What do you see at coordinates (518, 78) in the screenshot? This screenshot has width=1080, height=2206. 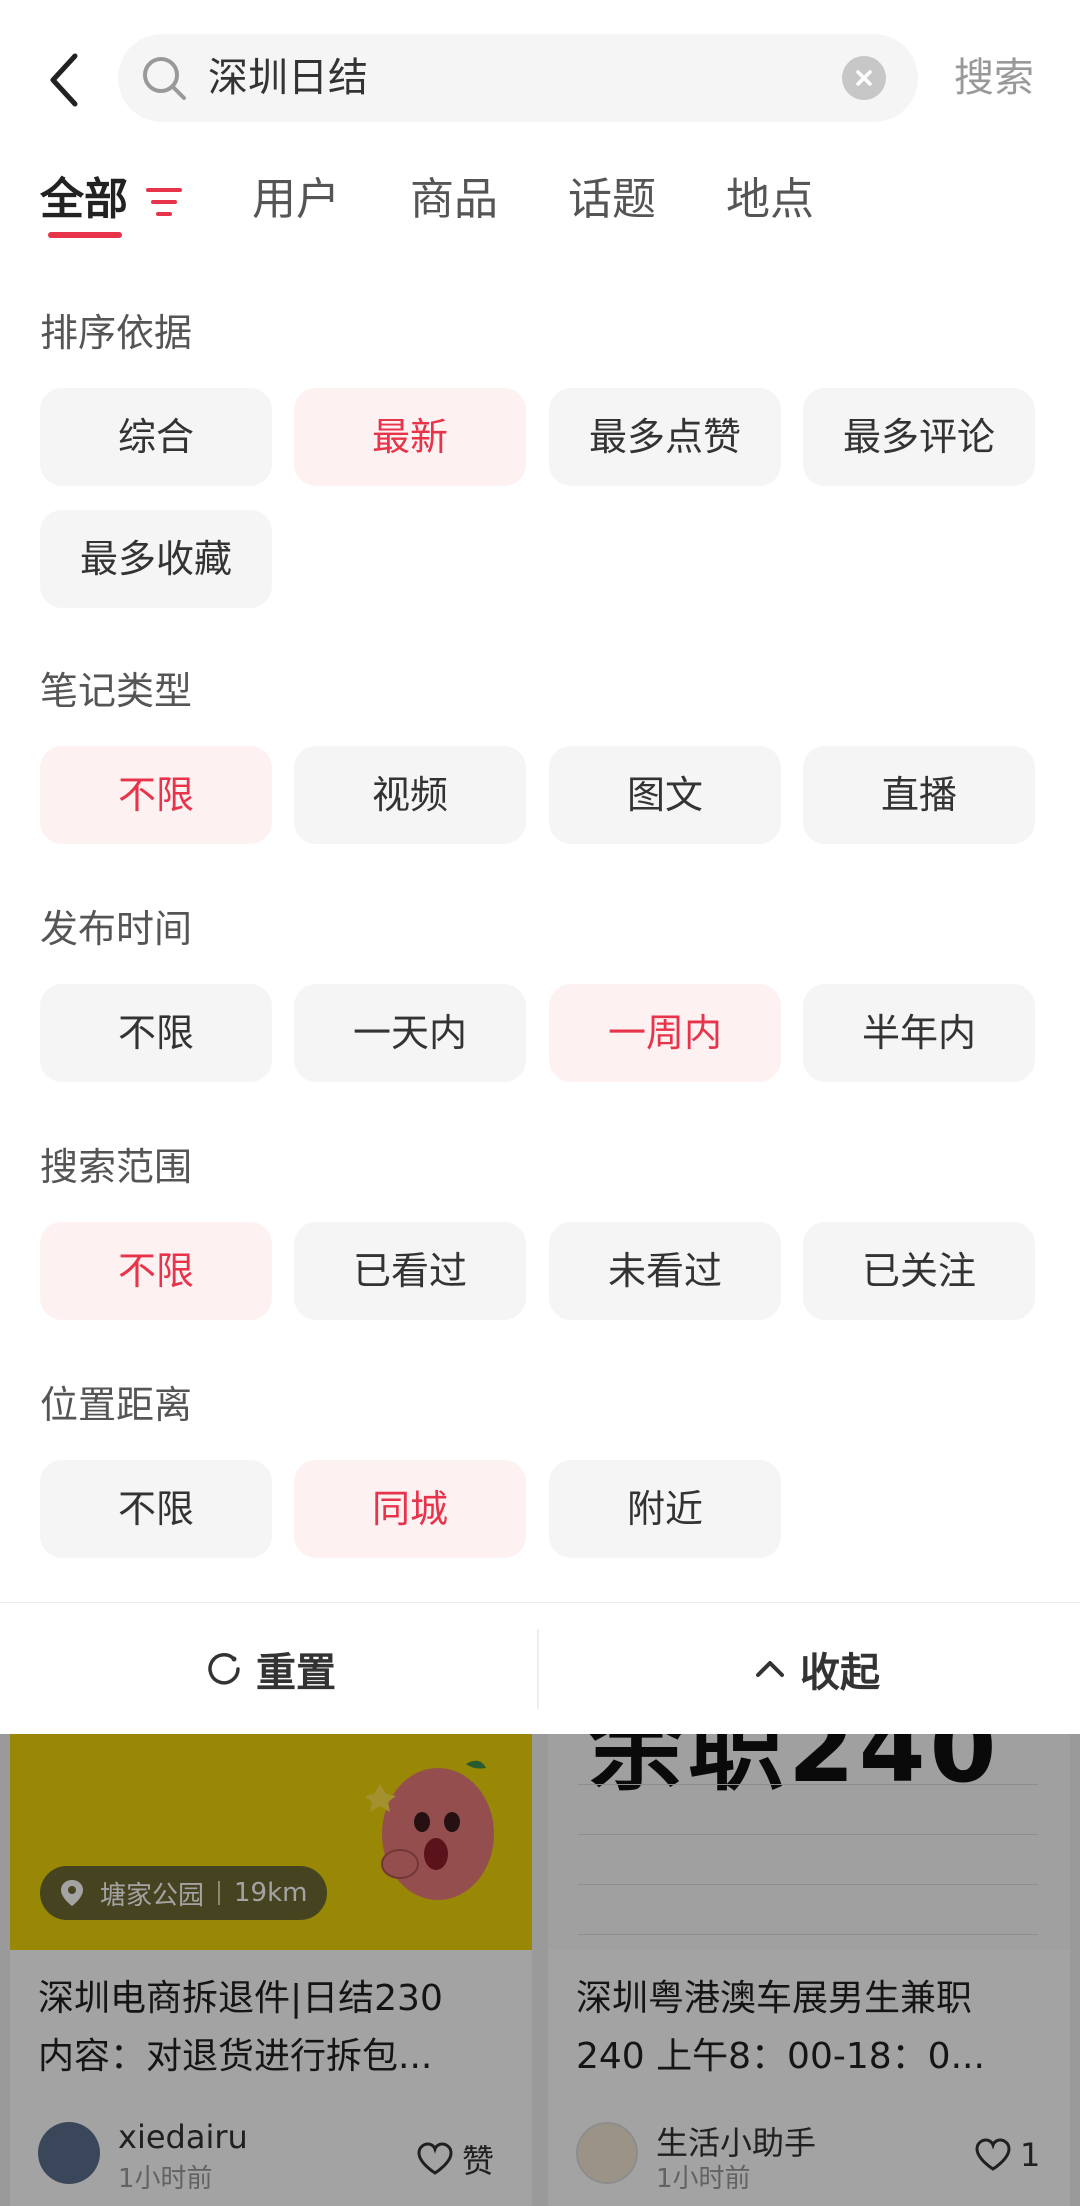 I see `search-input: 深圳日结` at bounding box center [518, 78].